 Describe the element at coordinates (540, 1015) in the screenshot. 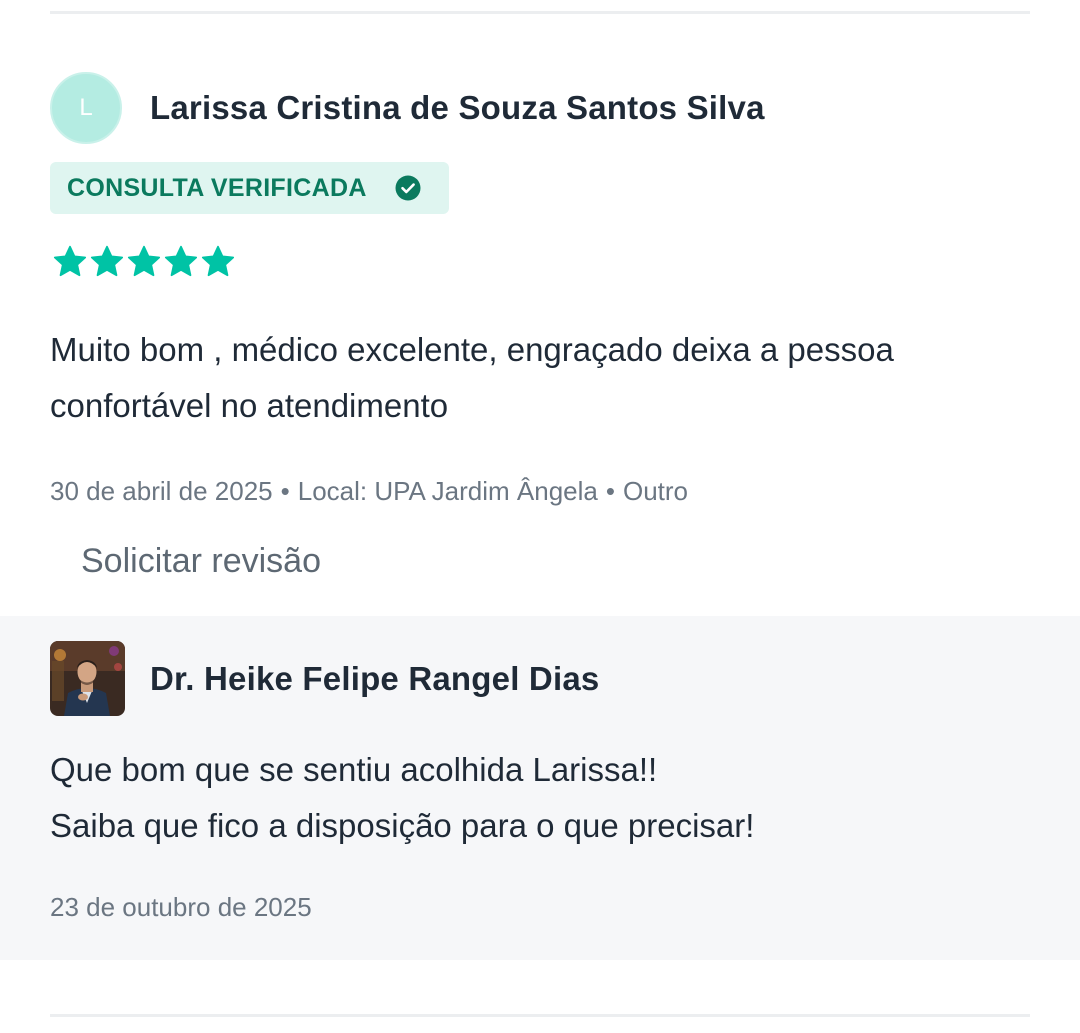

I see `bottom-divider` at that location.